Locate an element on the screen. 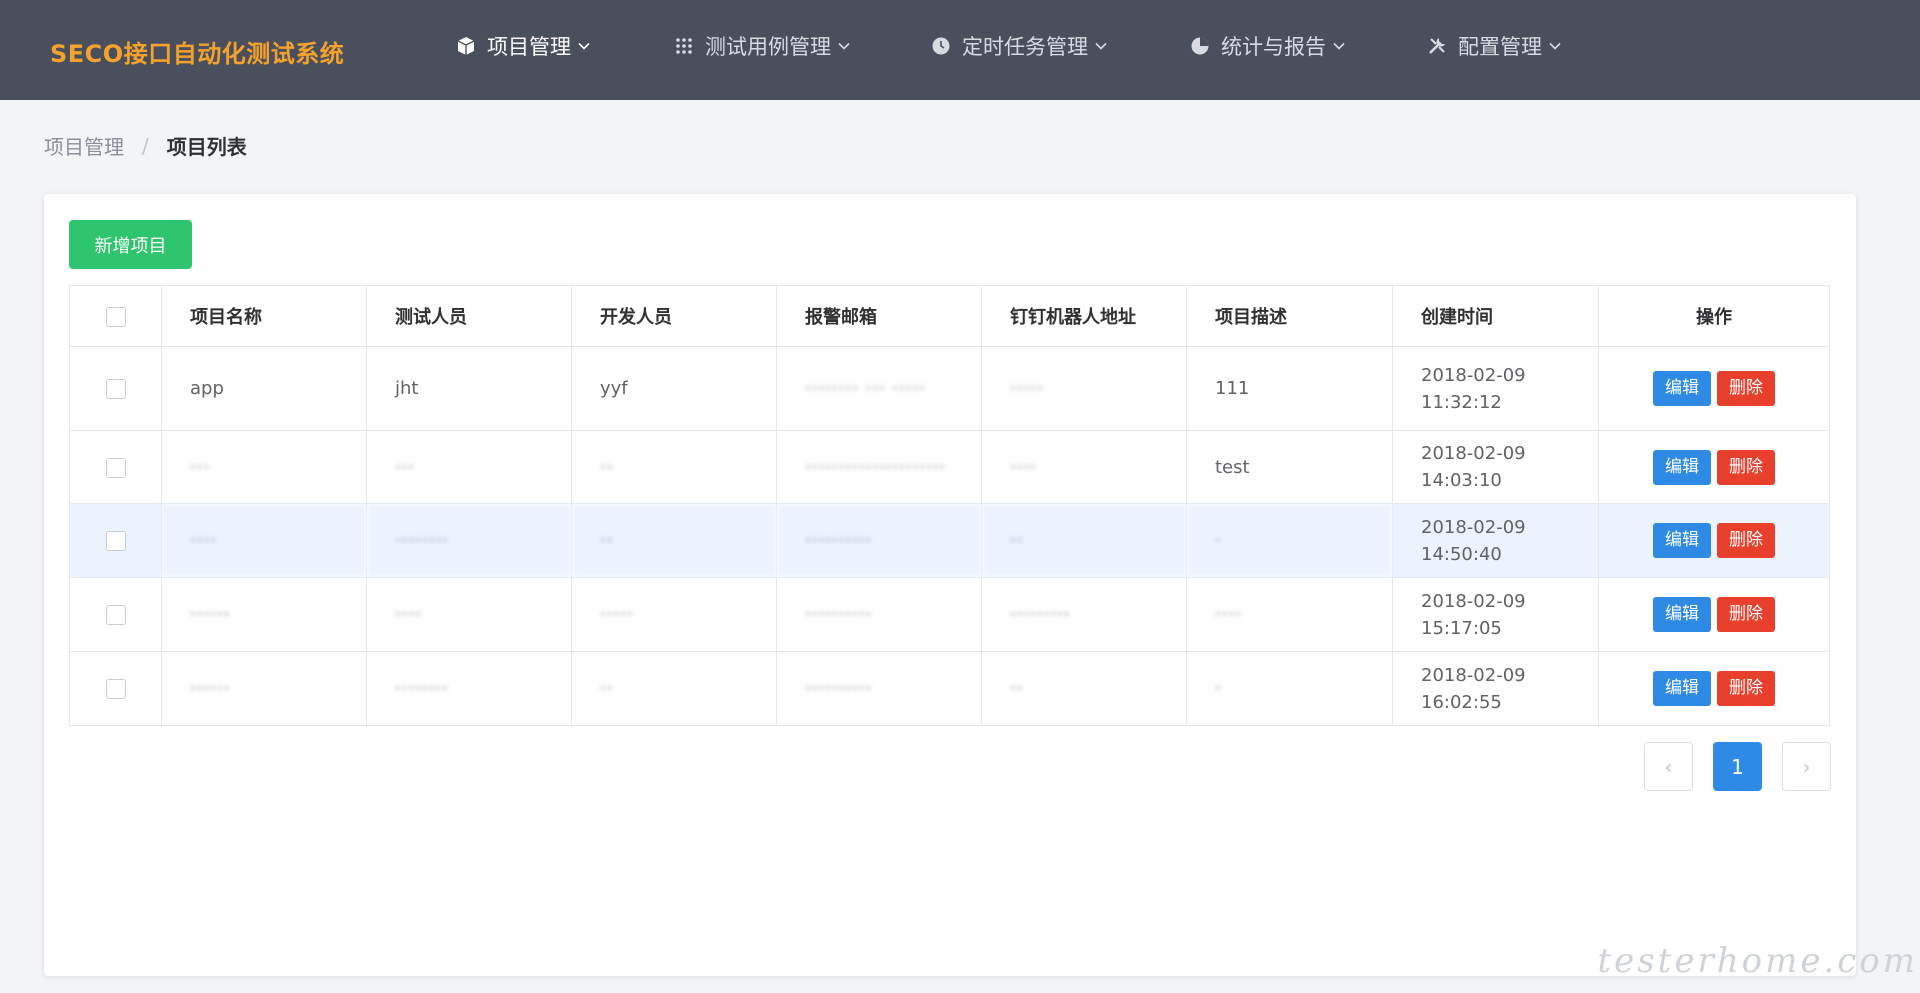 Image resolution: width=1920 pixels, height=993 pixels. nav-label: 统计与报告 is located at coordinates (1273, 47).